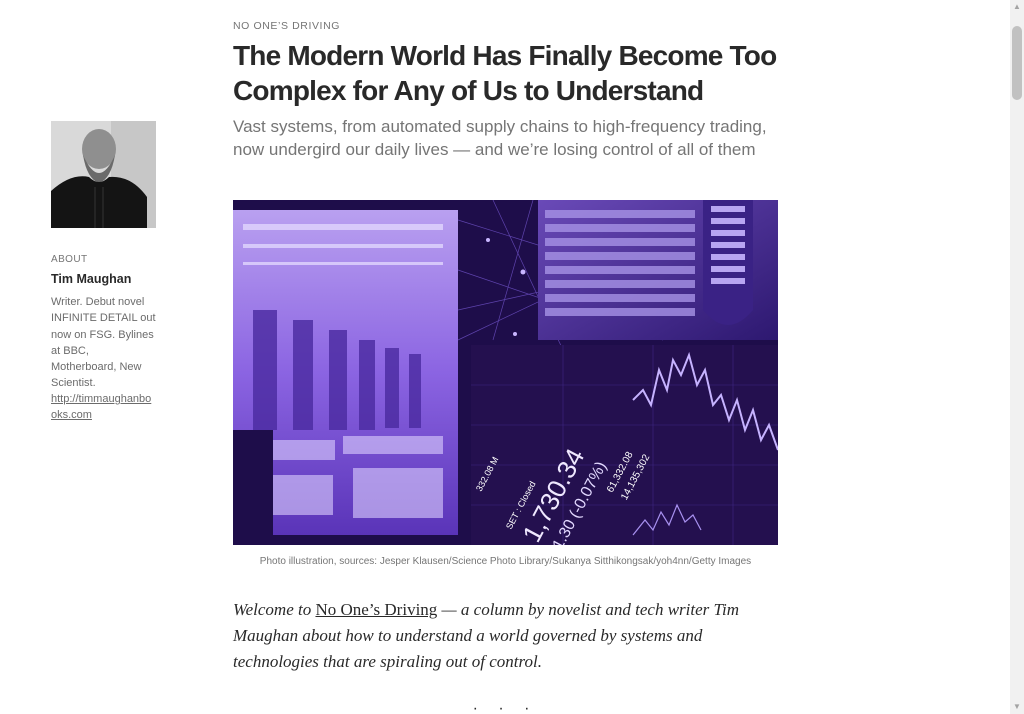 The height and width of the screenshot is (714, 1024). Describe the element at coordinates (274, 609) in the screenshot. I see `intro-prefix: Welcome to` at that location.